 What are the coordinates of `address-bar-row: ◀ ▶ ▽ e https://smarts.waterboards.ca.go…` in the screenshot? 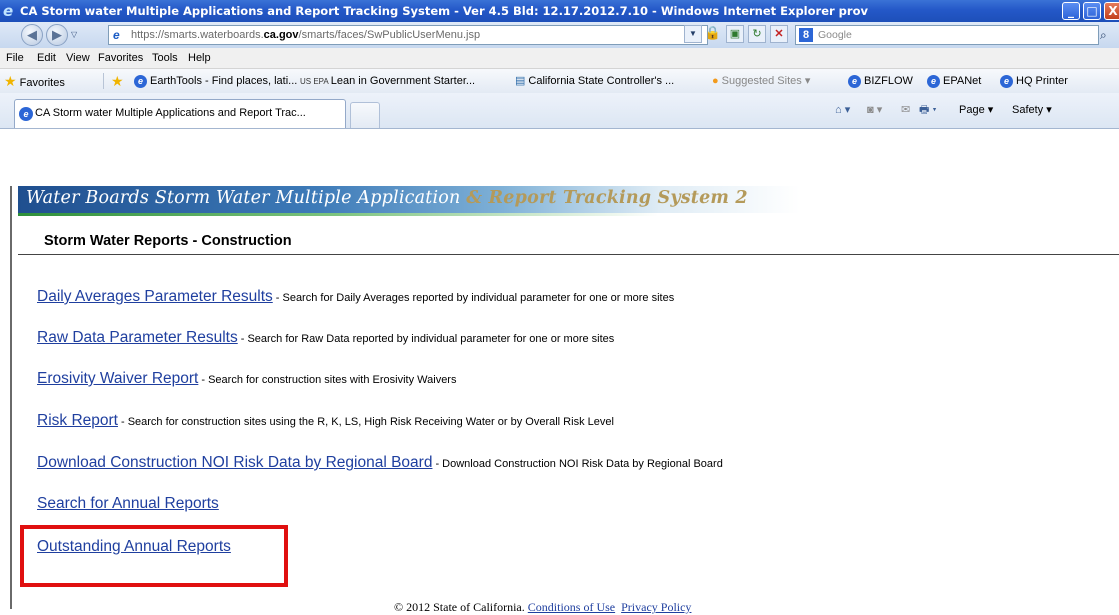 It's located at (559, 35).